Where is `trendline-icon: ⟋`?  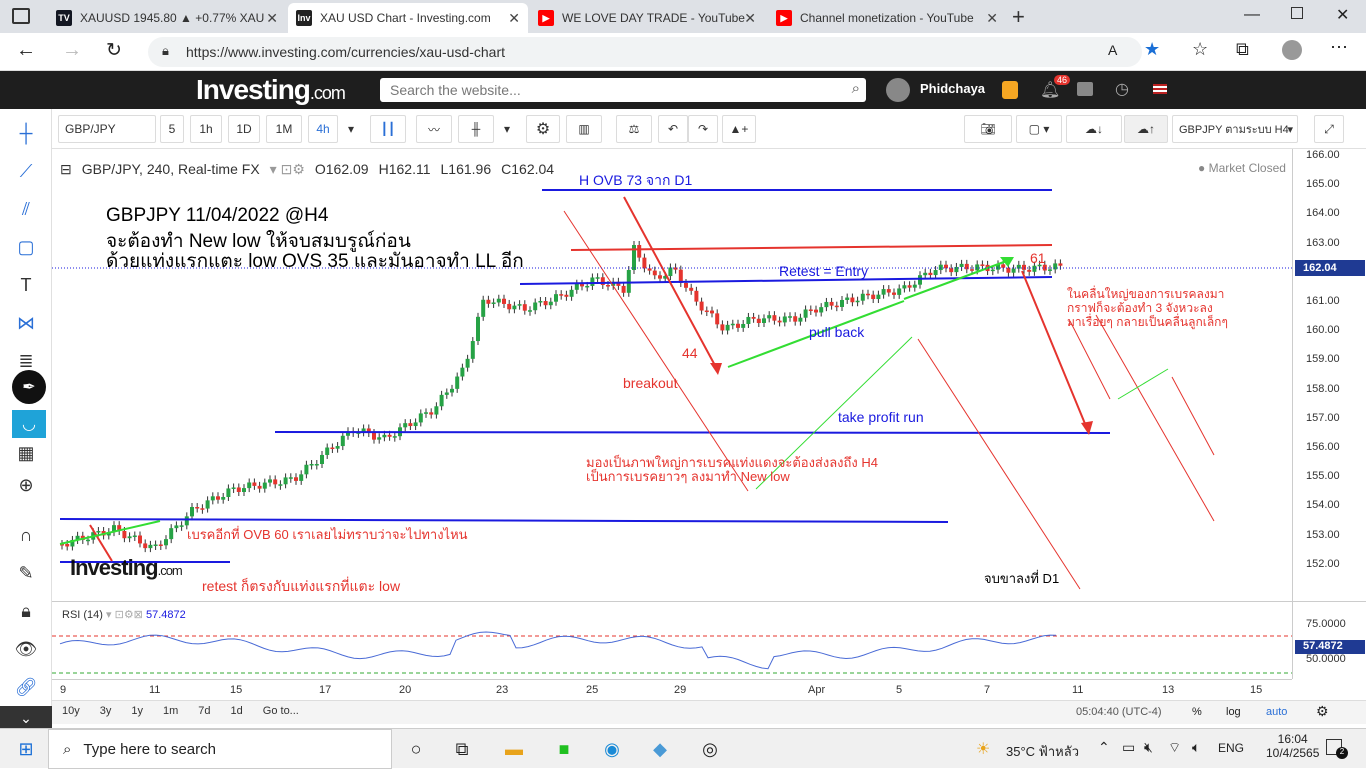 trendline-icon: ⟋ is located at coordinates (26, 171).